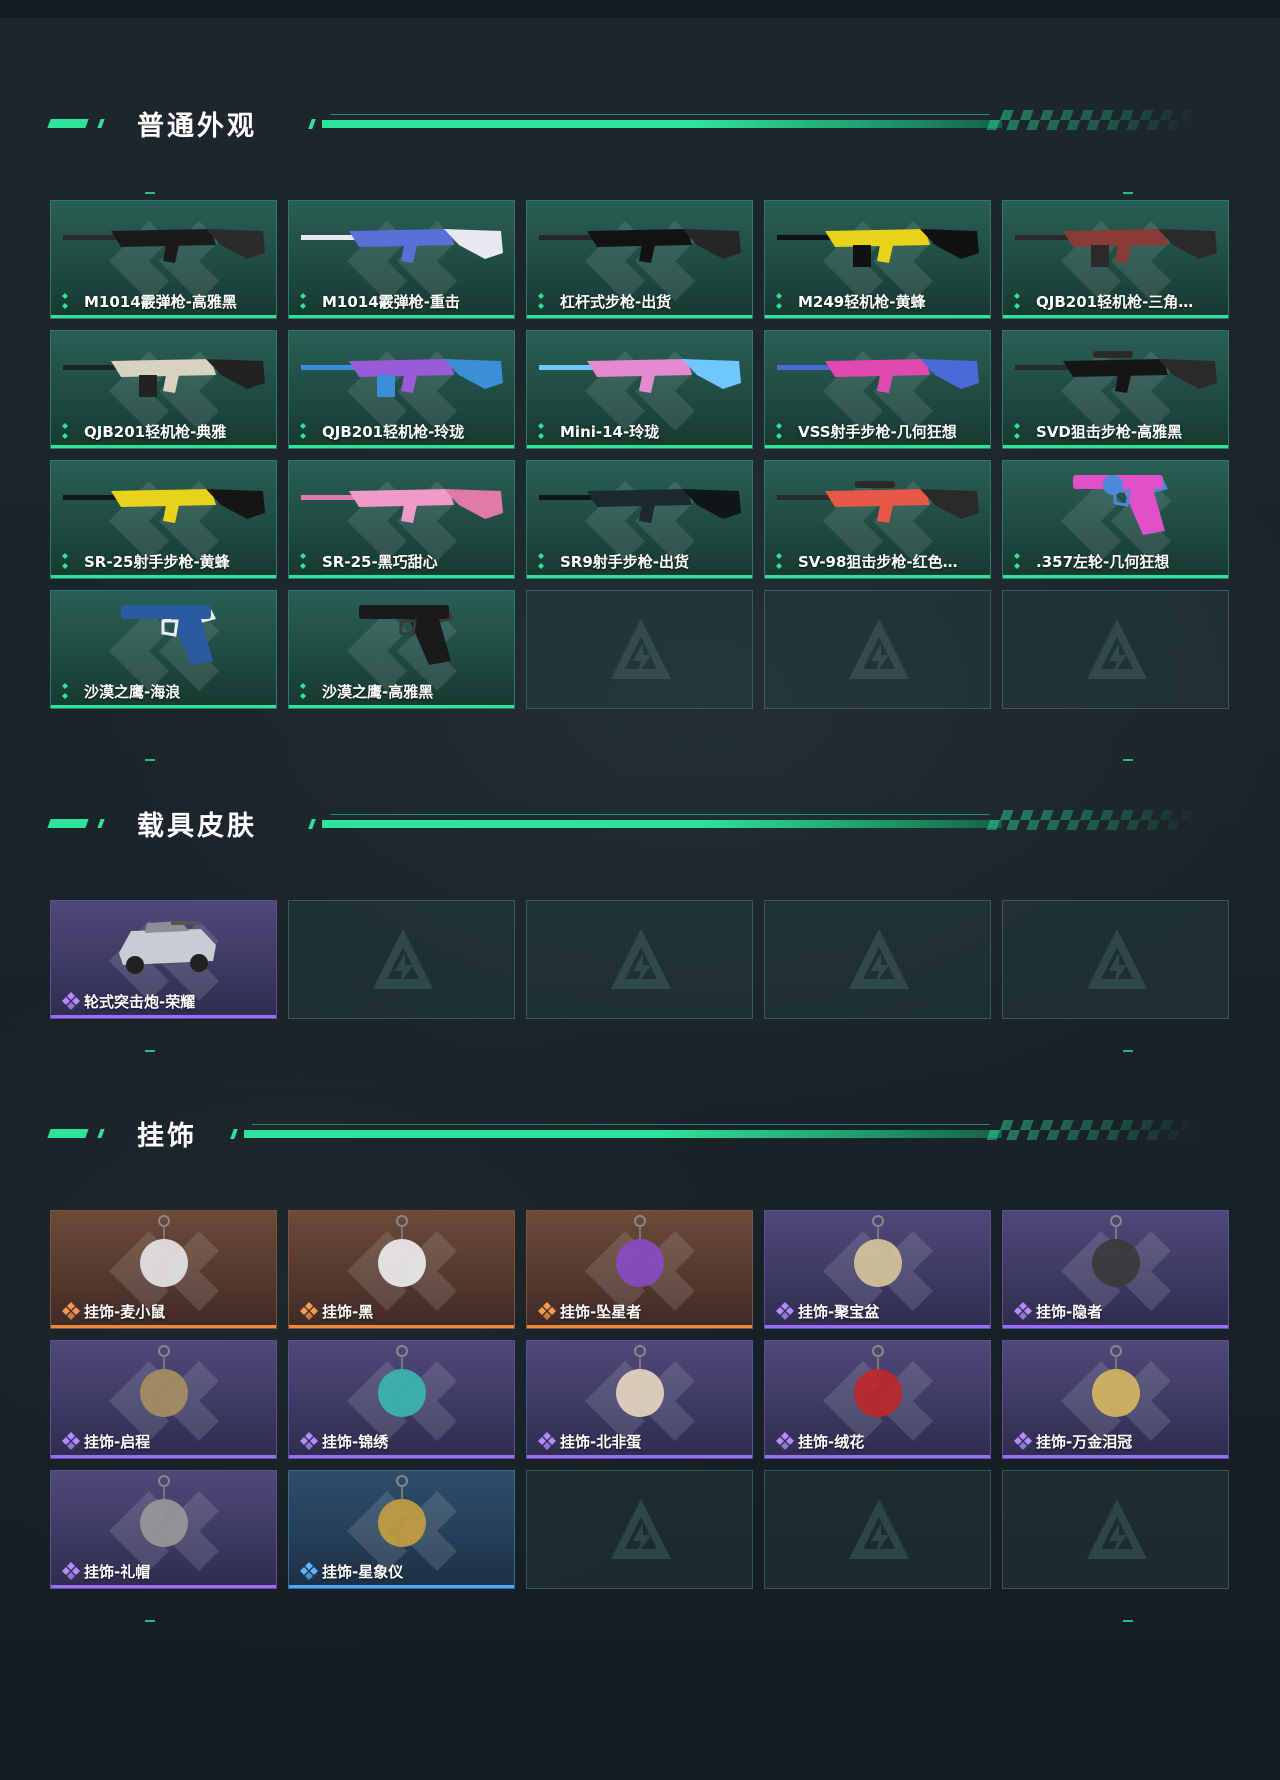  Describe the element at coordinates (639, 389) in the screenshot. I see `weapon-skin-card: Mini-14-玲珑` at that location.